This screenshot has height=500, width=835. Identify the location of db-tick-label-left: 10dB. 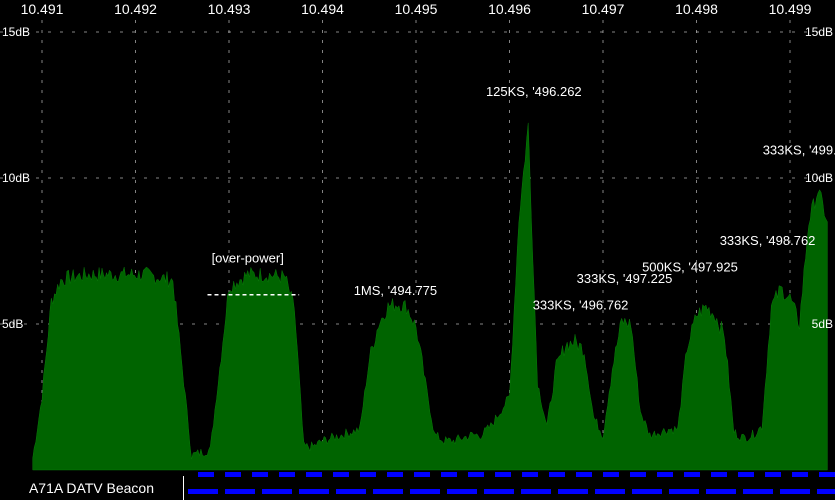
(16, 178).